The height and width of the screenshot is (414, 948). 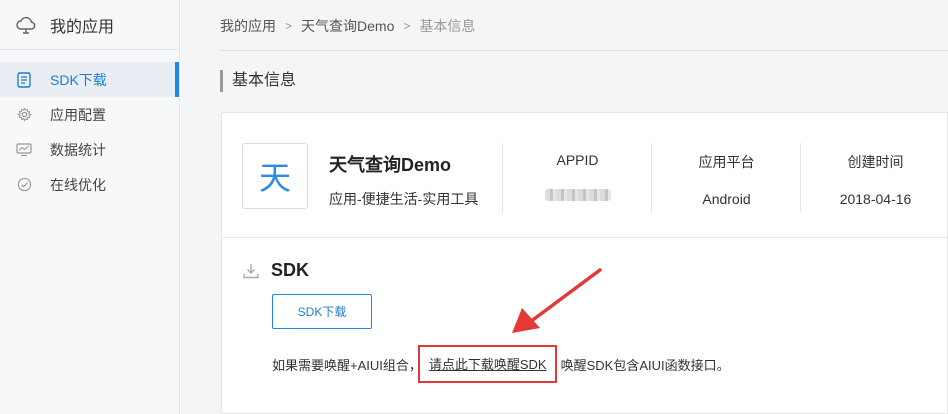 What do you see at coordinates (275, 176) in the screenshot?
I see `app-icon: 天` at bounding box center [275, 176].